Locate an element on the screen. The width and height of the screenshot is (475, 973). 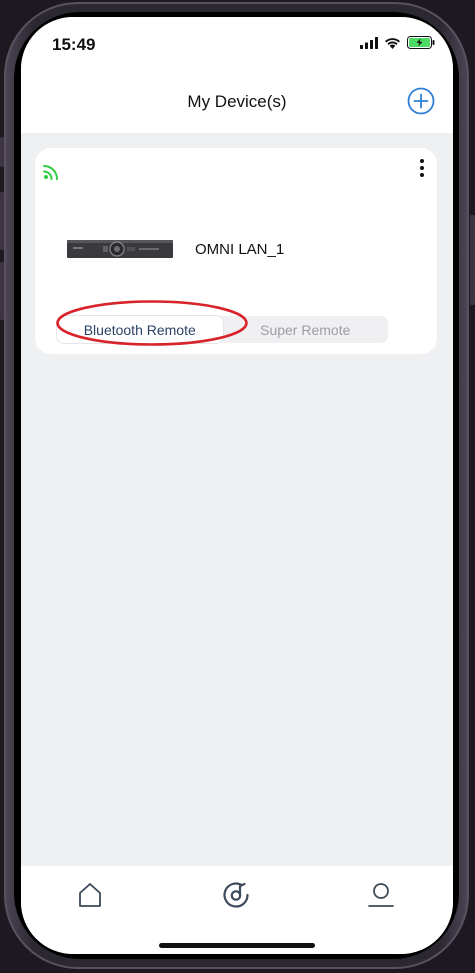
battery-charging-icon is located at coordinates (421, 45).